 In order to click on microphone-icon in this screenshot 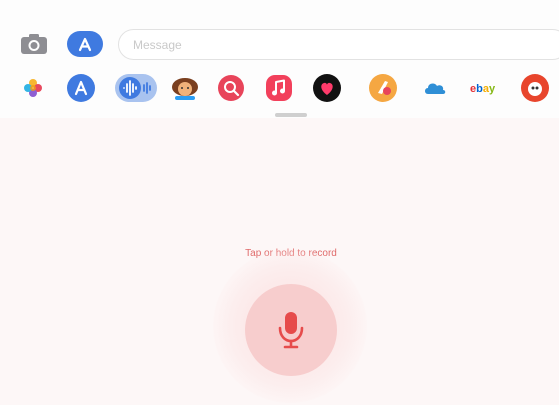, I will do `click(291, 330)`.